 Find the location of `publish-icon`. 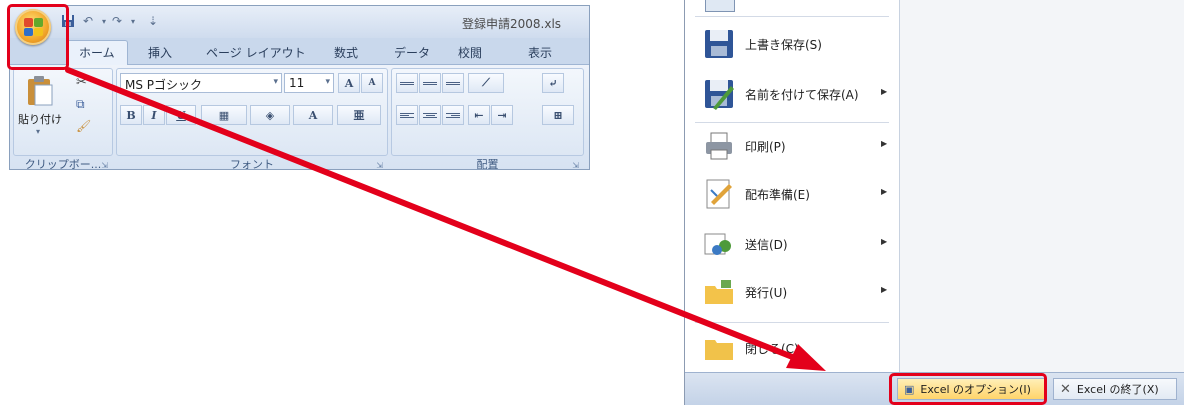

publish-icon is located at coordinates (719, 292).